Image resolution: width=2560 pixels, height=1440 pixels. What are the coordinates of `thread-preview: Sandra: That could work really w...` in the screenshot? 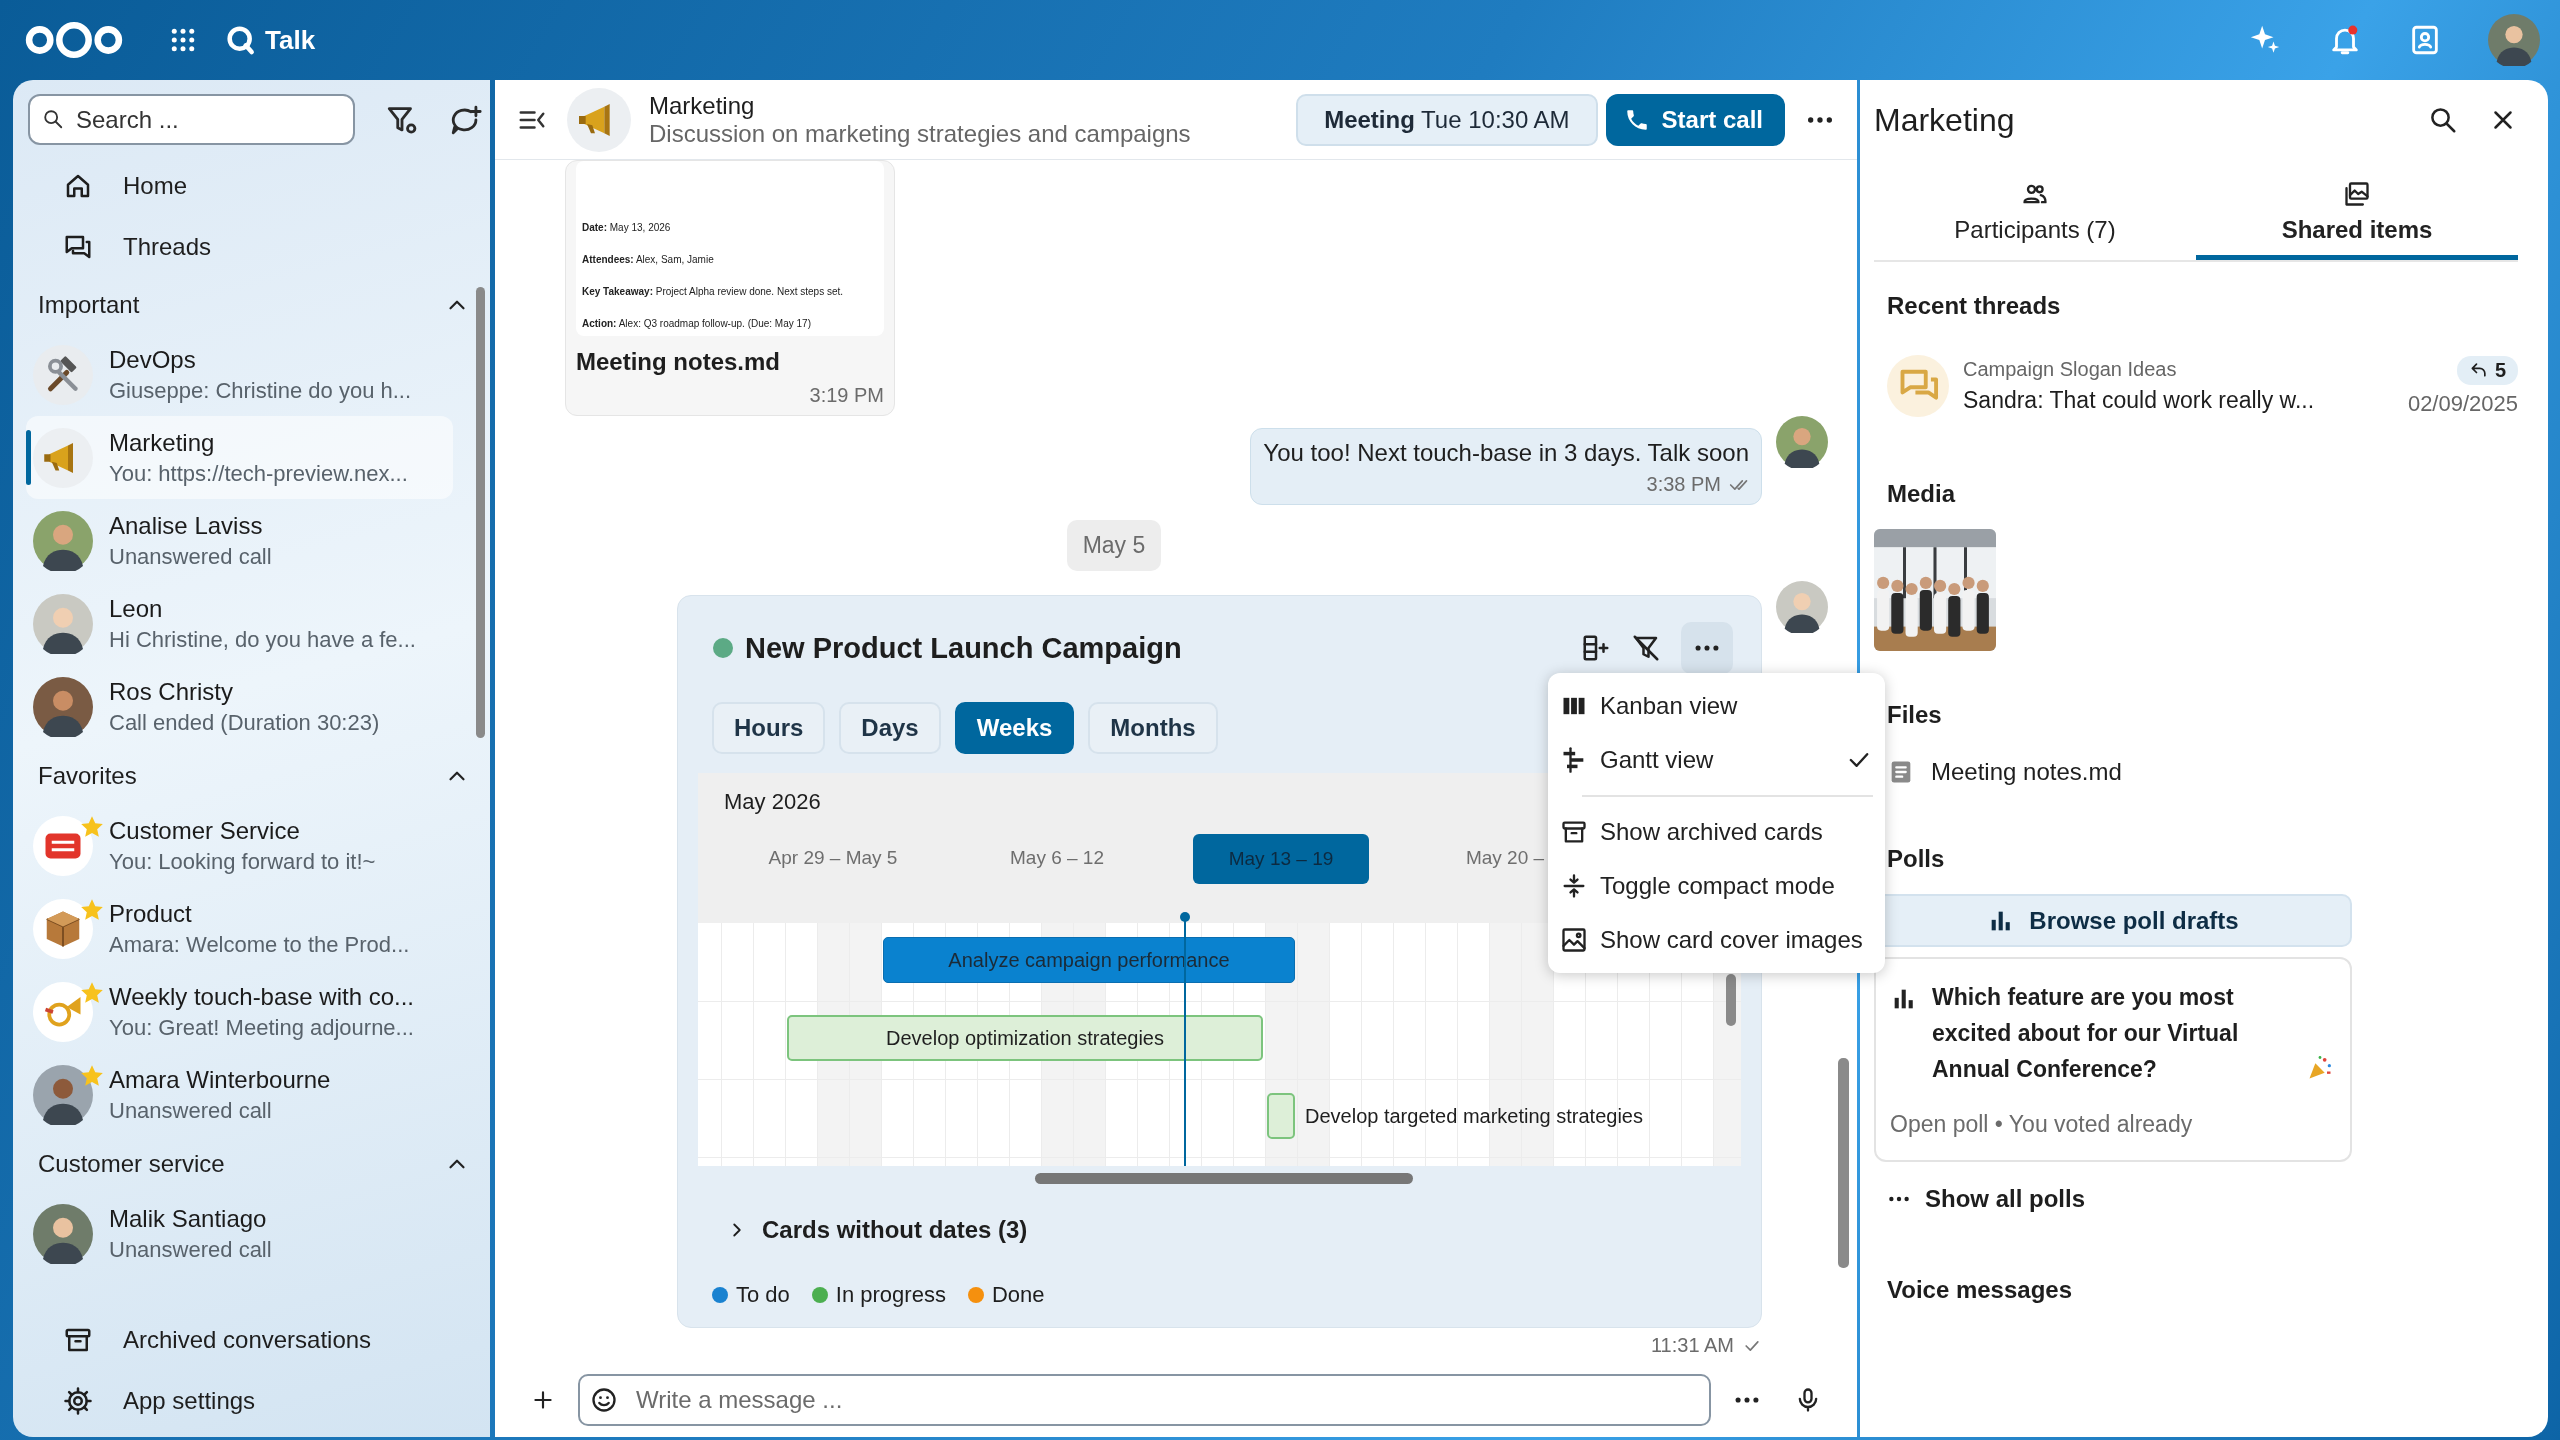 It's located at (2139, 400).